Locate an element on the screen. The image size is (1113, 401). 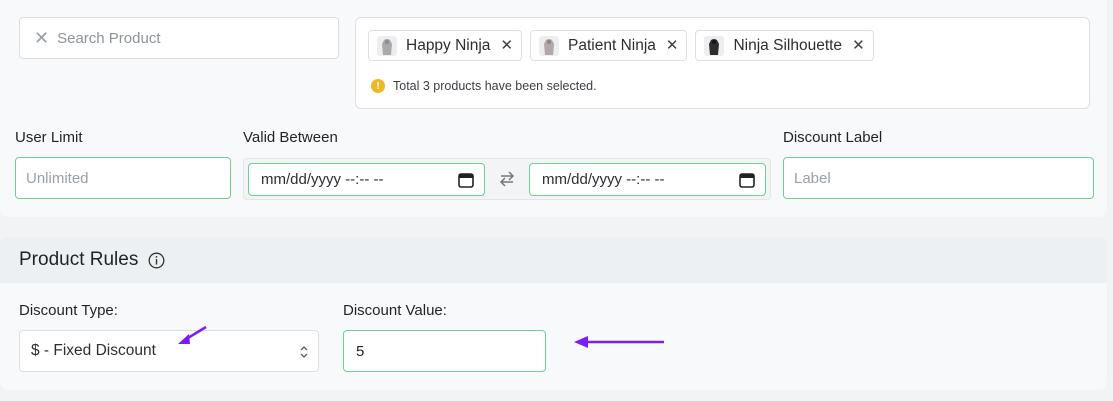
discount-type-value: $ - Fixed Discount is located at coordinates (93, 350).